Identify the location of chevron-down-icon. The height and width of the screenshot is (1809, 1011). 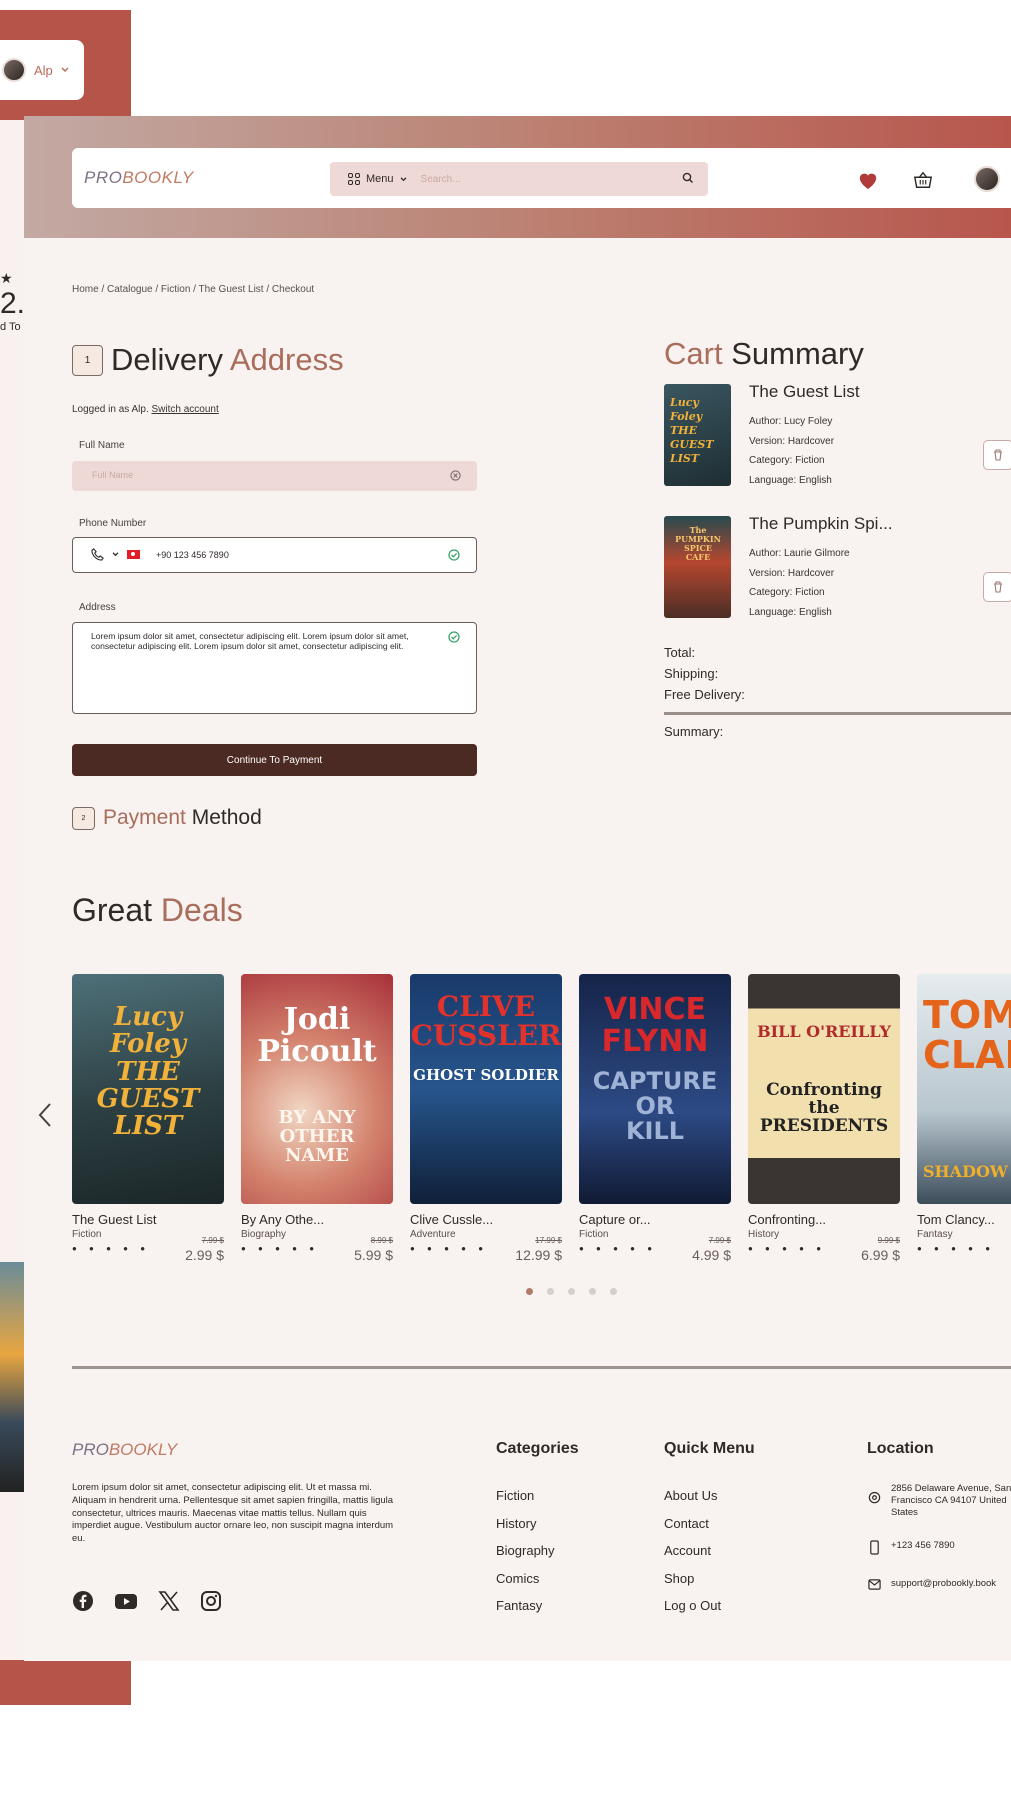
(115, 554).